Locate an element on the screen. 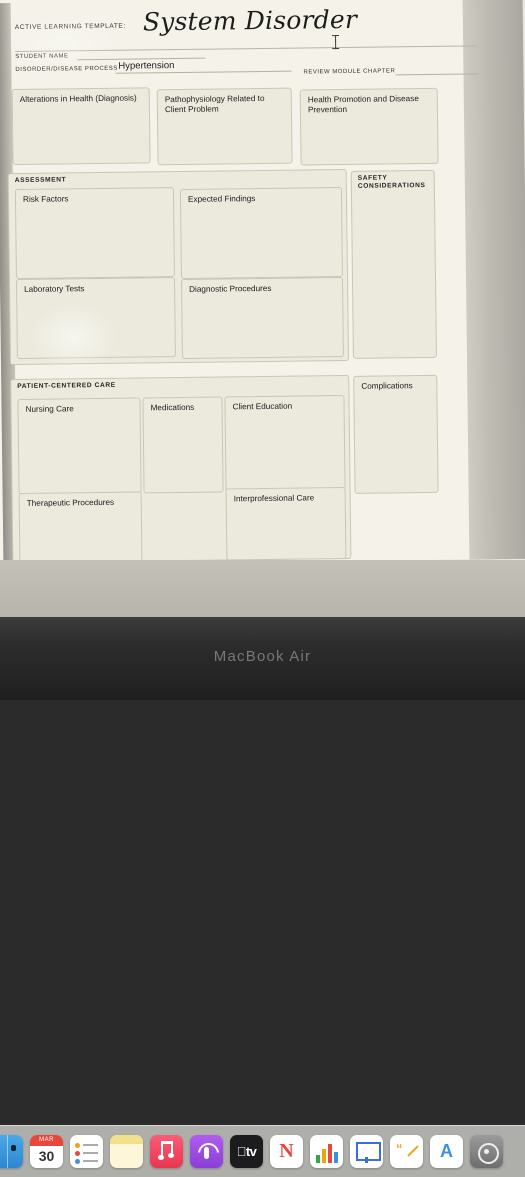 The height and width of the screenshot is (1177, 525). cell-title: Diagnostic Procedures is located at coordinates (230, 288).